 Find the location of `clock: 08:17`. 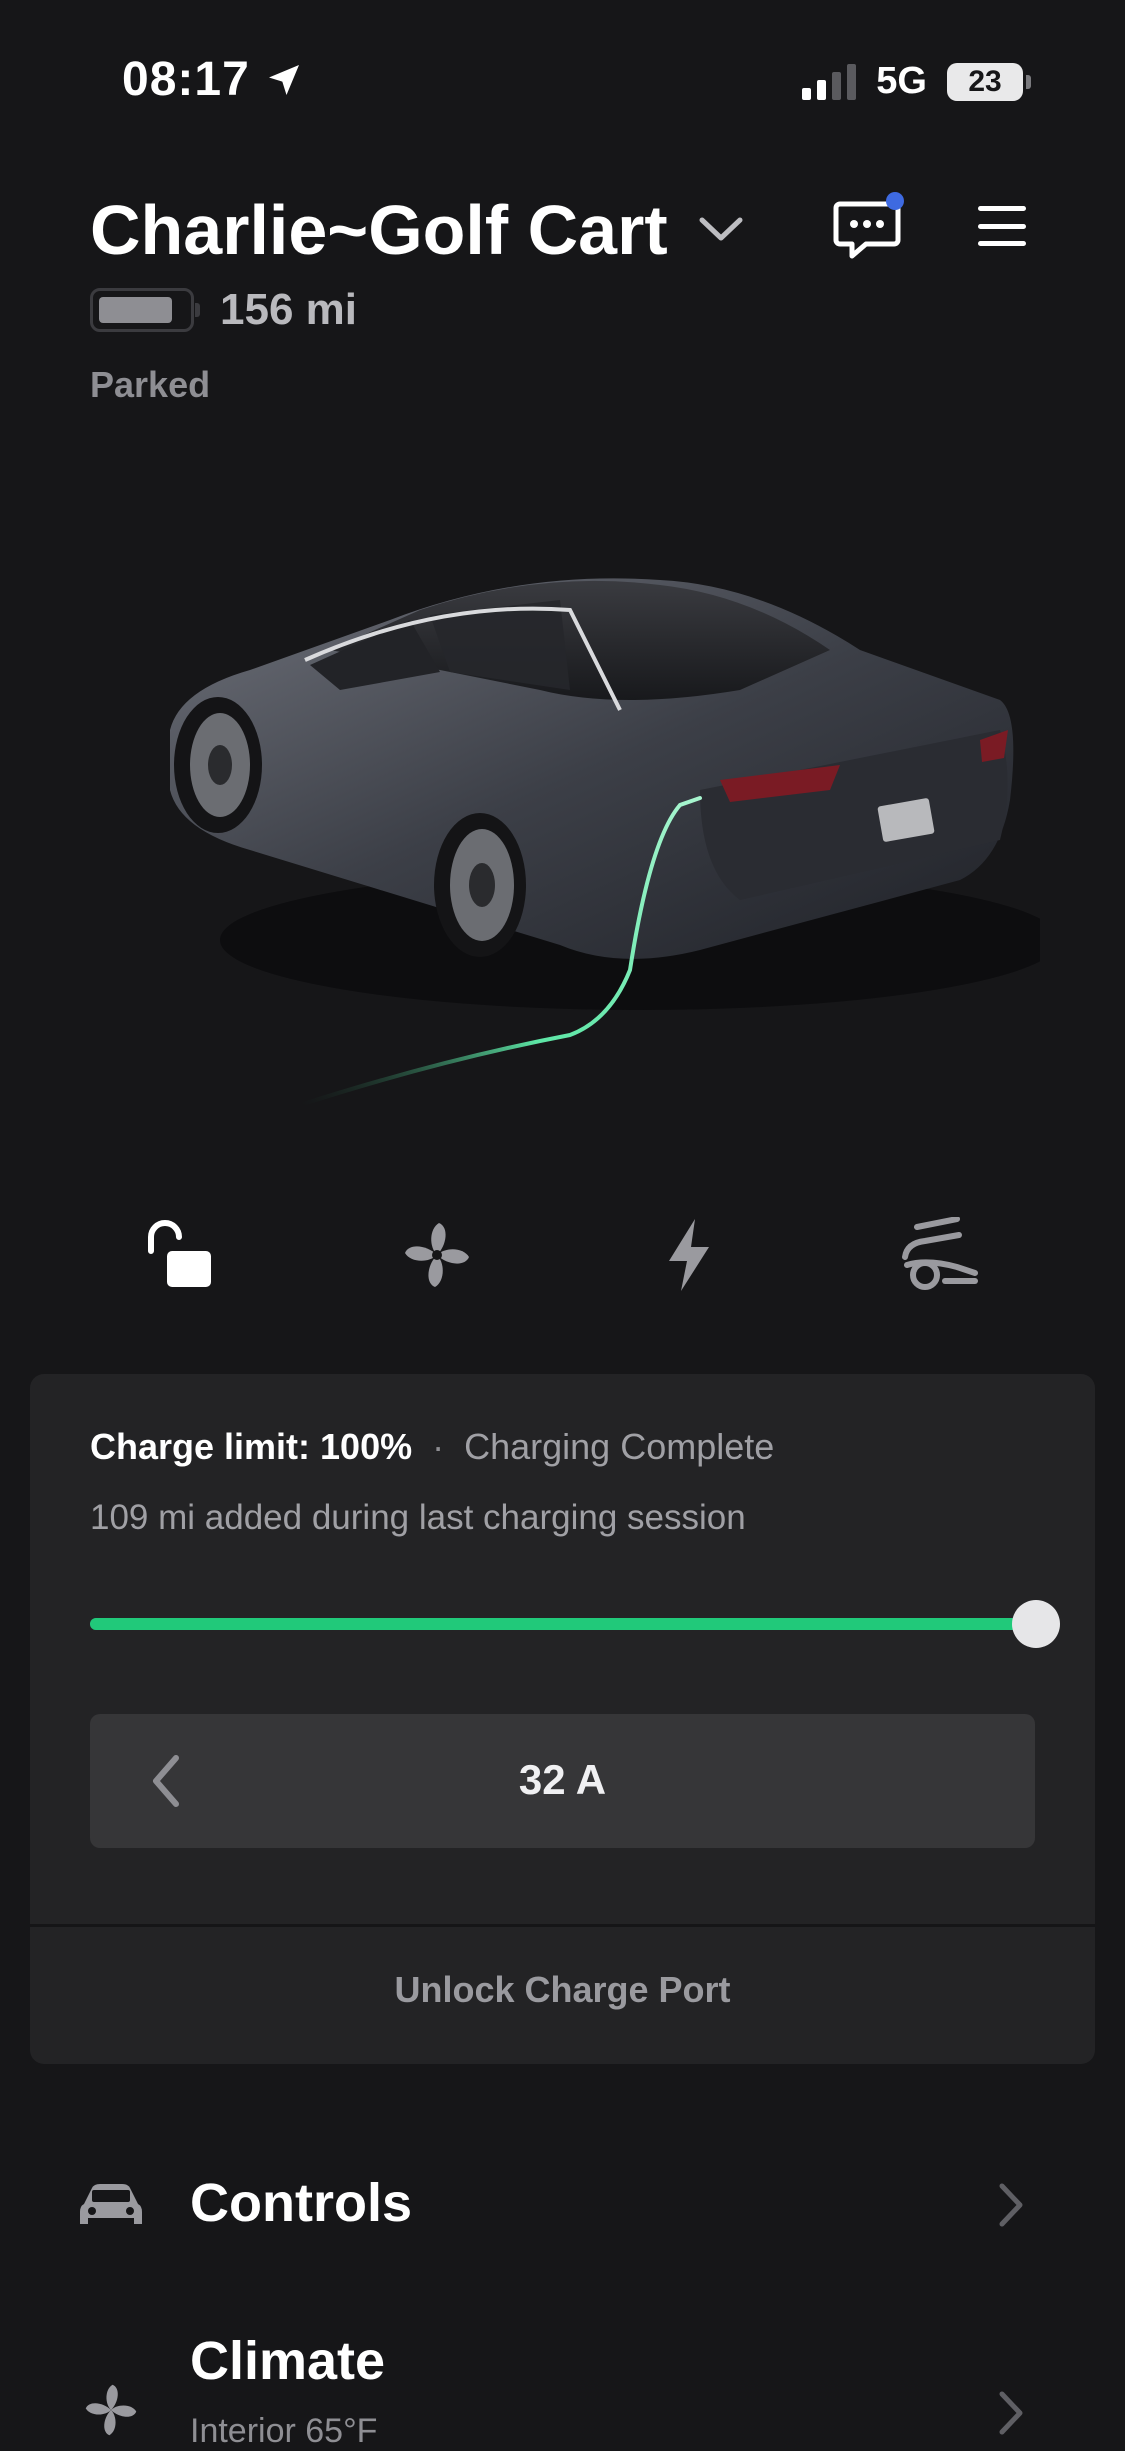

clock: 08:17 is located at coordinates (186, 79).